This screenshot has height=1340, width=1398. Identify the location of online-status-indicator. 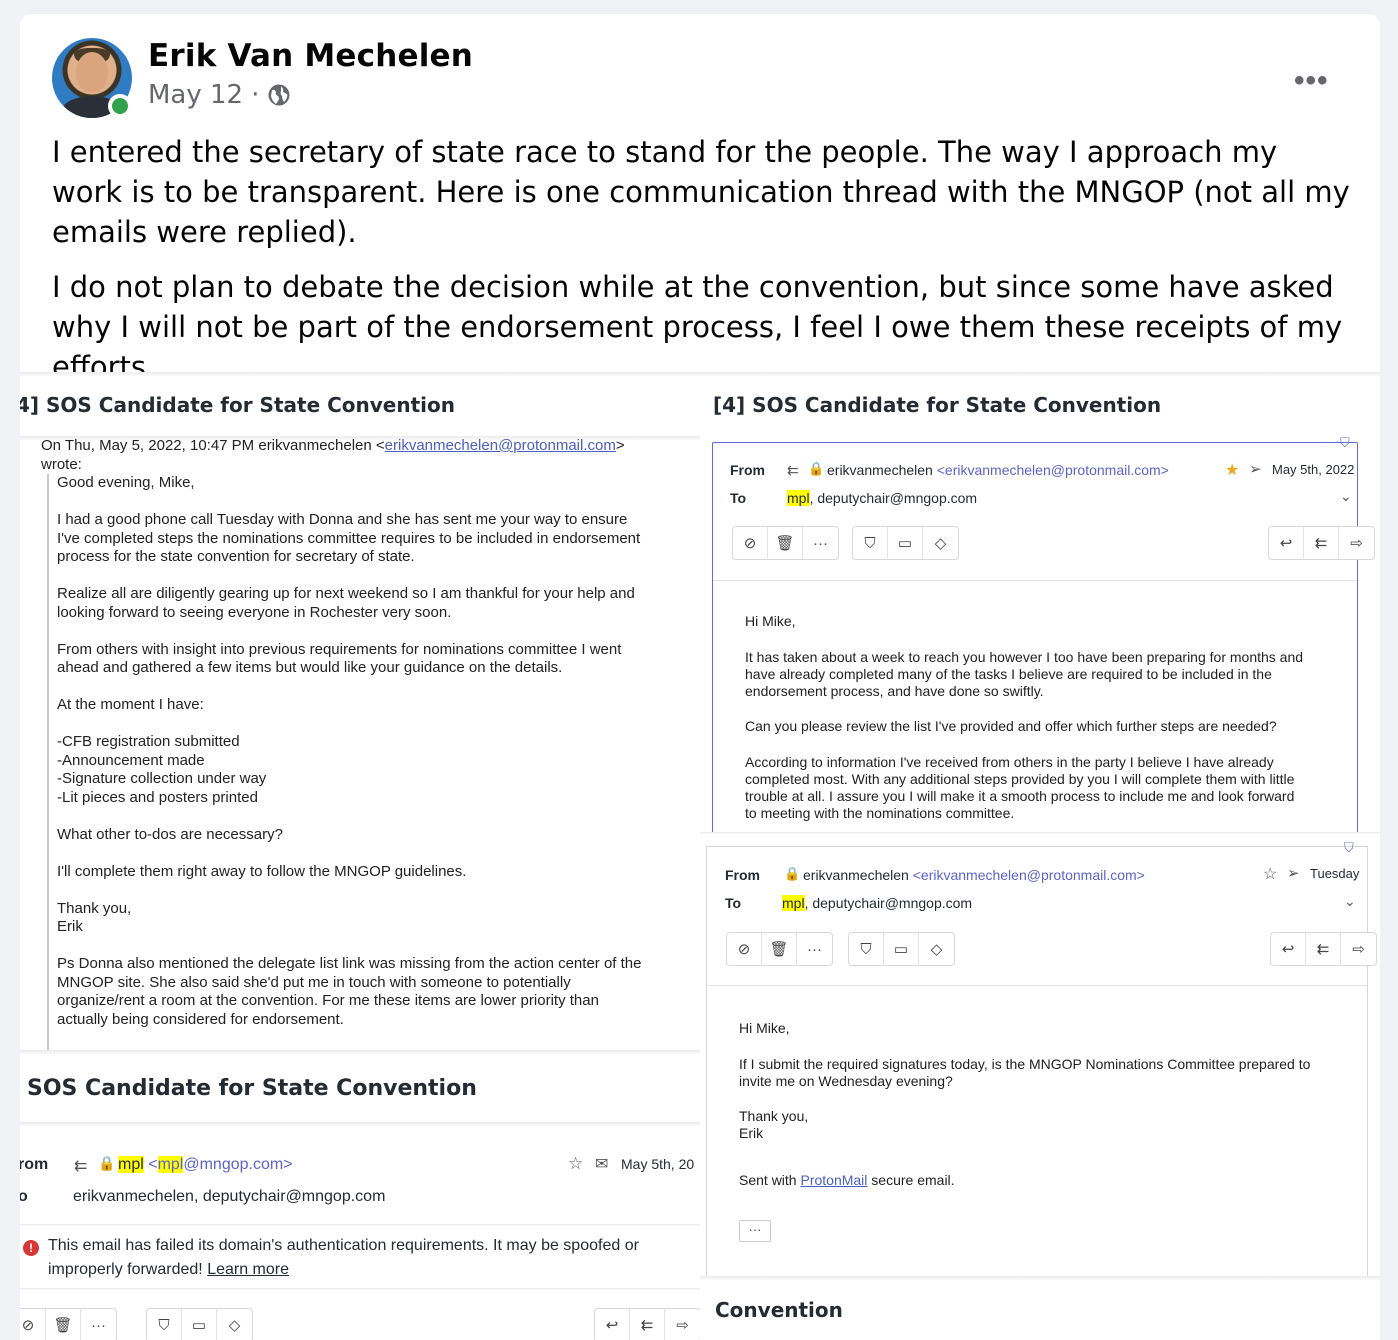
(120, 106).